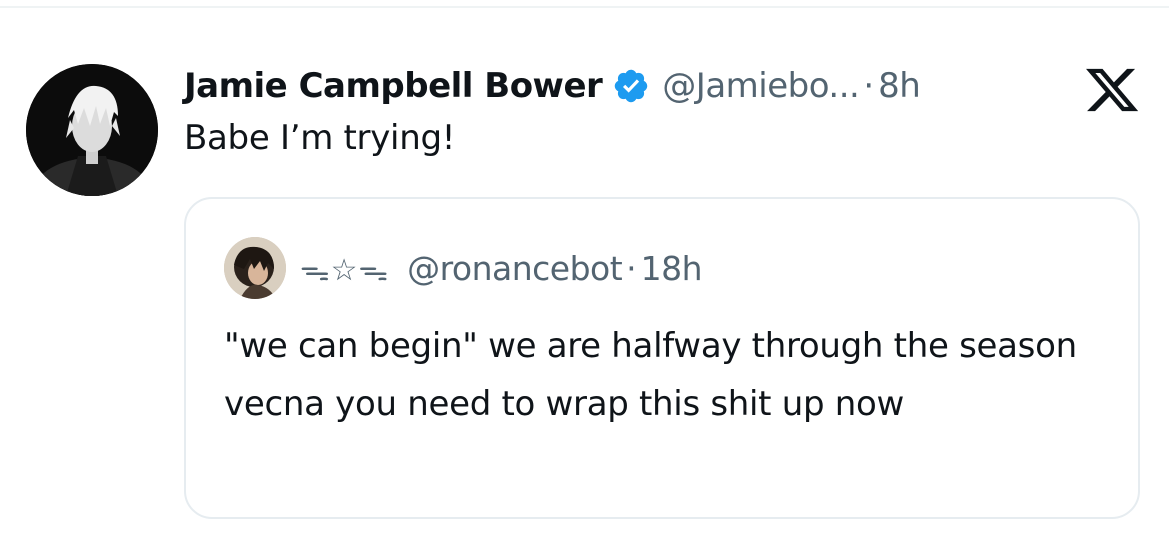 This screenshot has height=540, width=1169. I want to click on x-logo-icon, so click(1112, 90).